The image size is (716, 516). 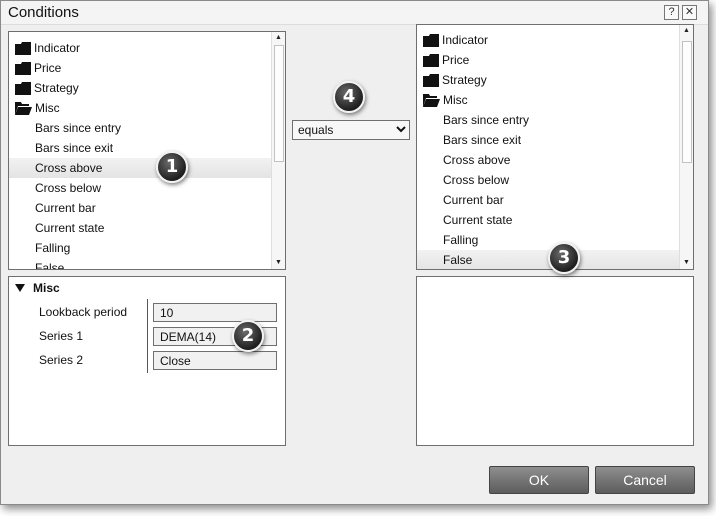 I want to click on right-item-bars-since-exit: Bars since exit, so click(x=548, y=140).